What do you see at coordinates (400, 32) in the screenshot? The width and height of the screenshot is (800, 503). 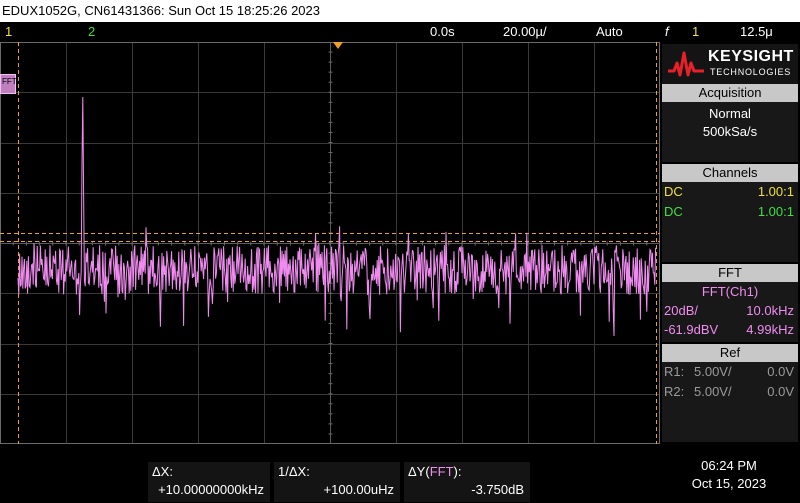 I see `top-status-bar: 1 2 0.0s 20.00µ/ Auto f 1 12.5μ` at bounding box center [400, 32].